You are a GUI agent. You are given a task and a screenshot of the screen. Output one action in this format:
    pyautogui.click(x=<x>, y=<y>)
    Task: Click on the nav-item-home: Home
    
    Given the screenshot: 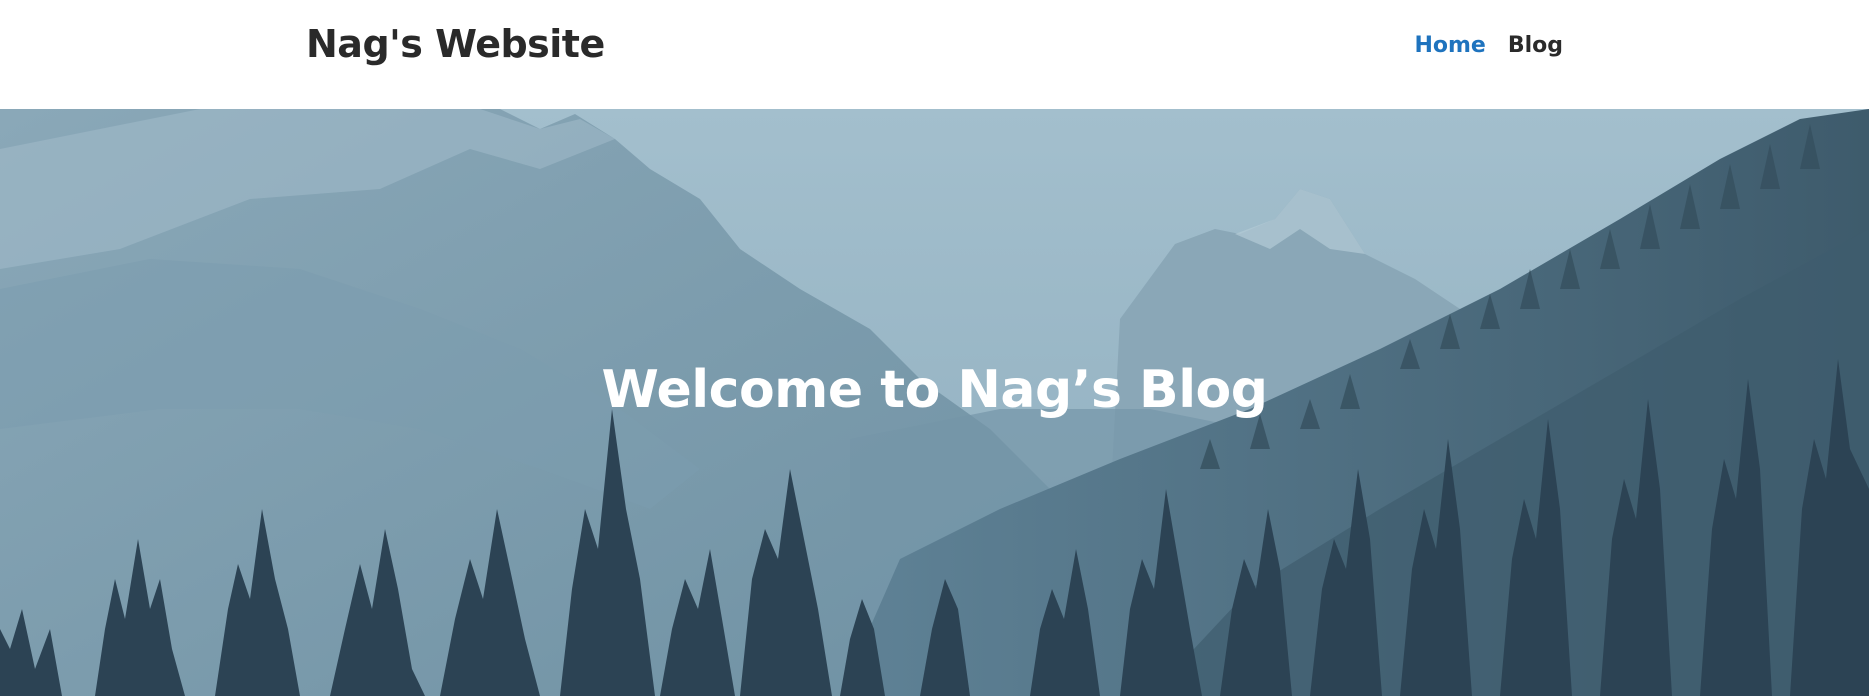 What is the action you would take?
    pyautogui.click(x=1449, y=45)
    